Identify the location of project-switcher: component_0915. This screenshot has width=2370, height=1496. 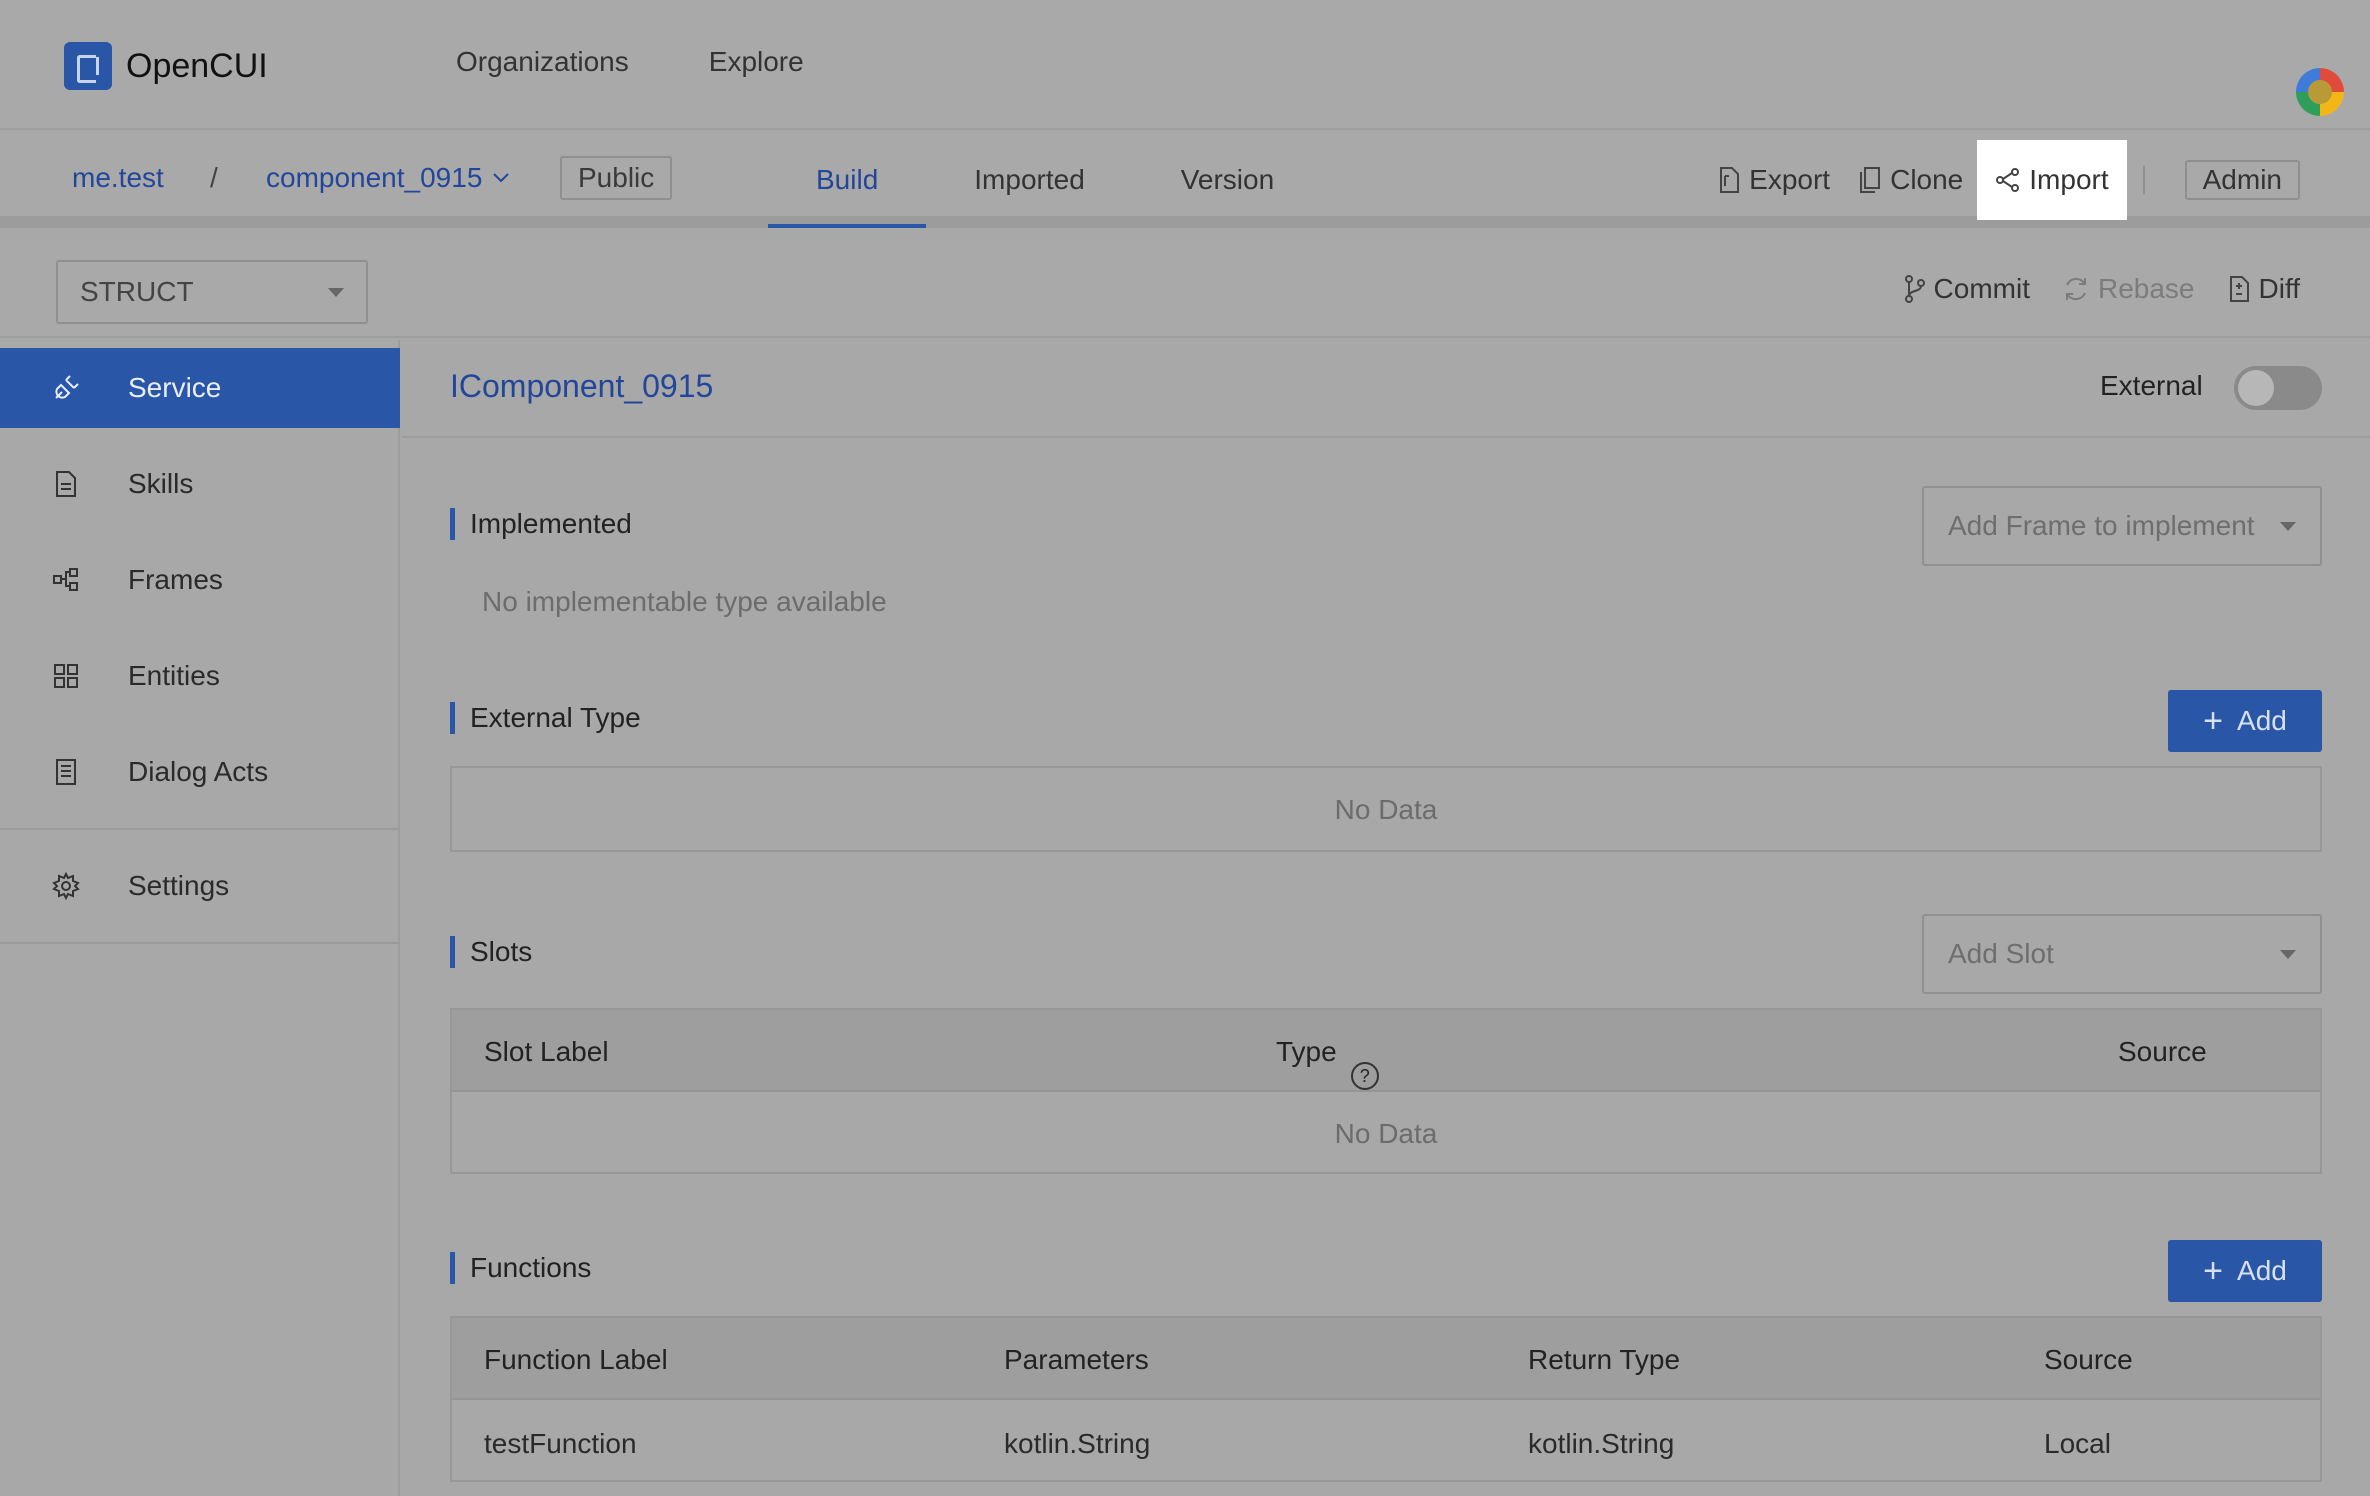
(388, 178).